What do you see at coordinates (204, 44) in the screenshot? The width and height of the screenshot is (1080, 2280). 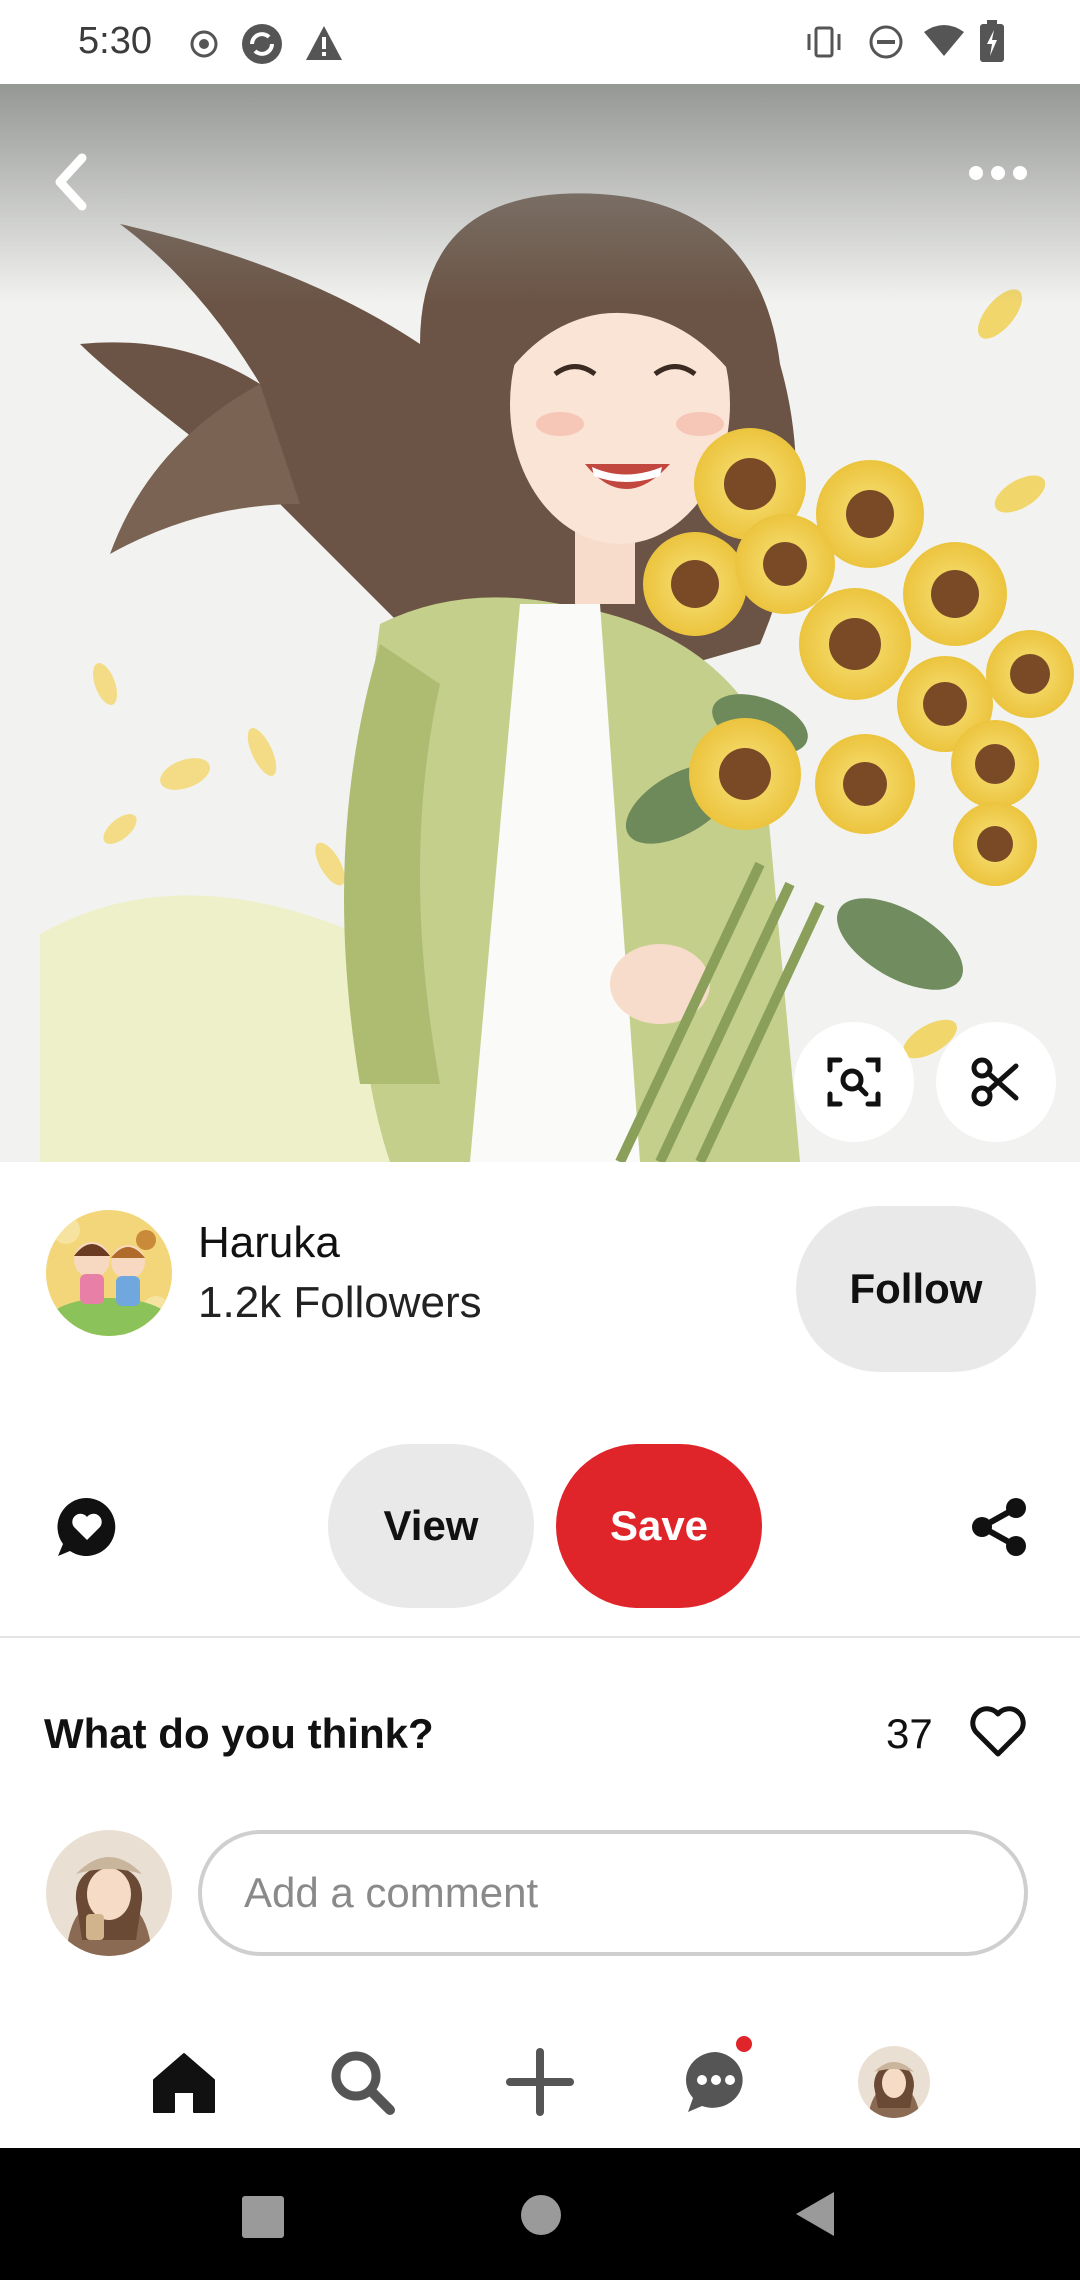 I see `record-icon` at bounding box center [204, 44].